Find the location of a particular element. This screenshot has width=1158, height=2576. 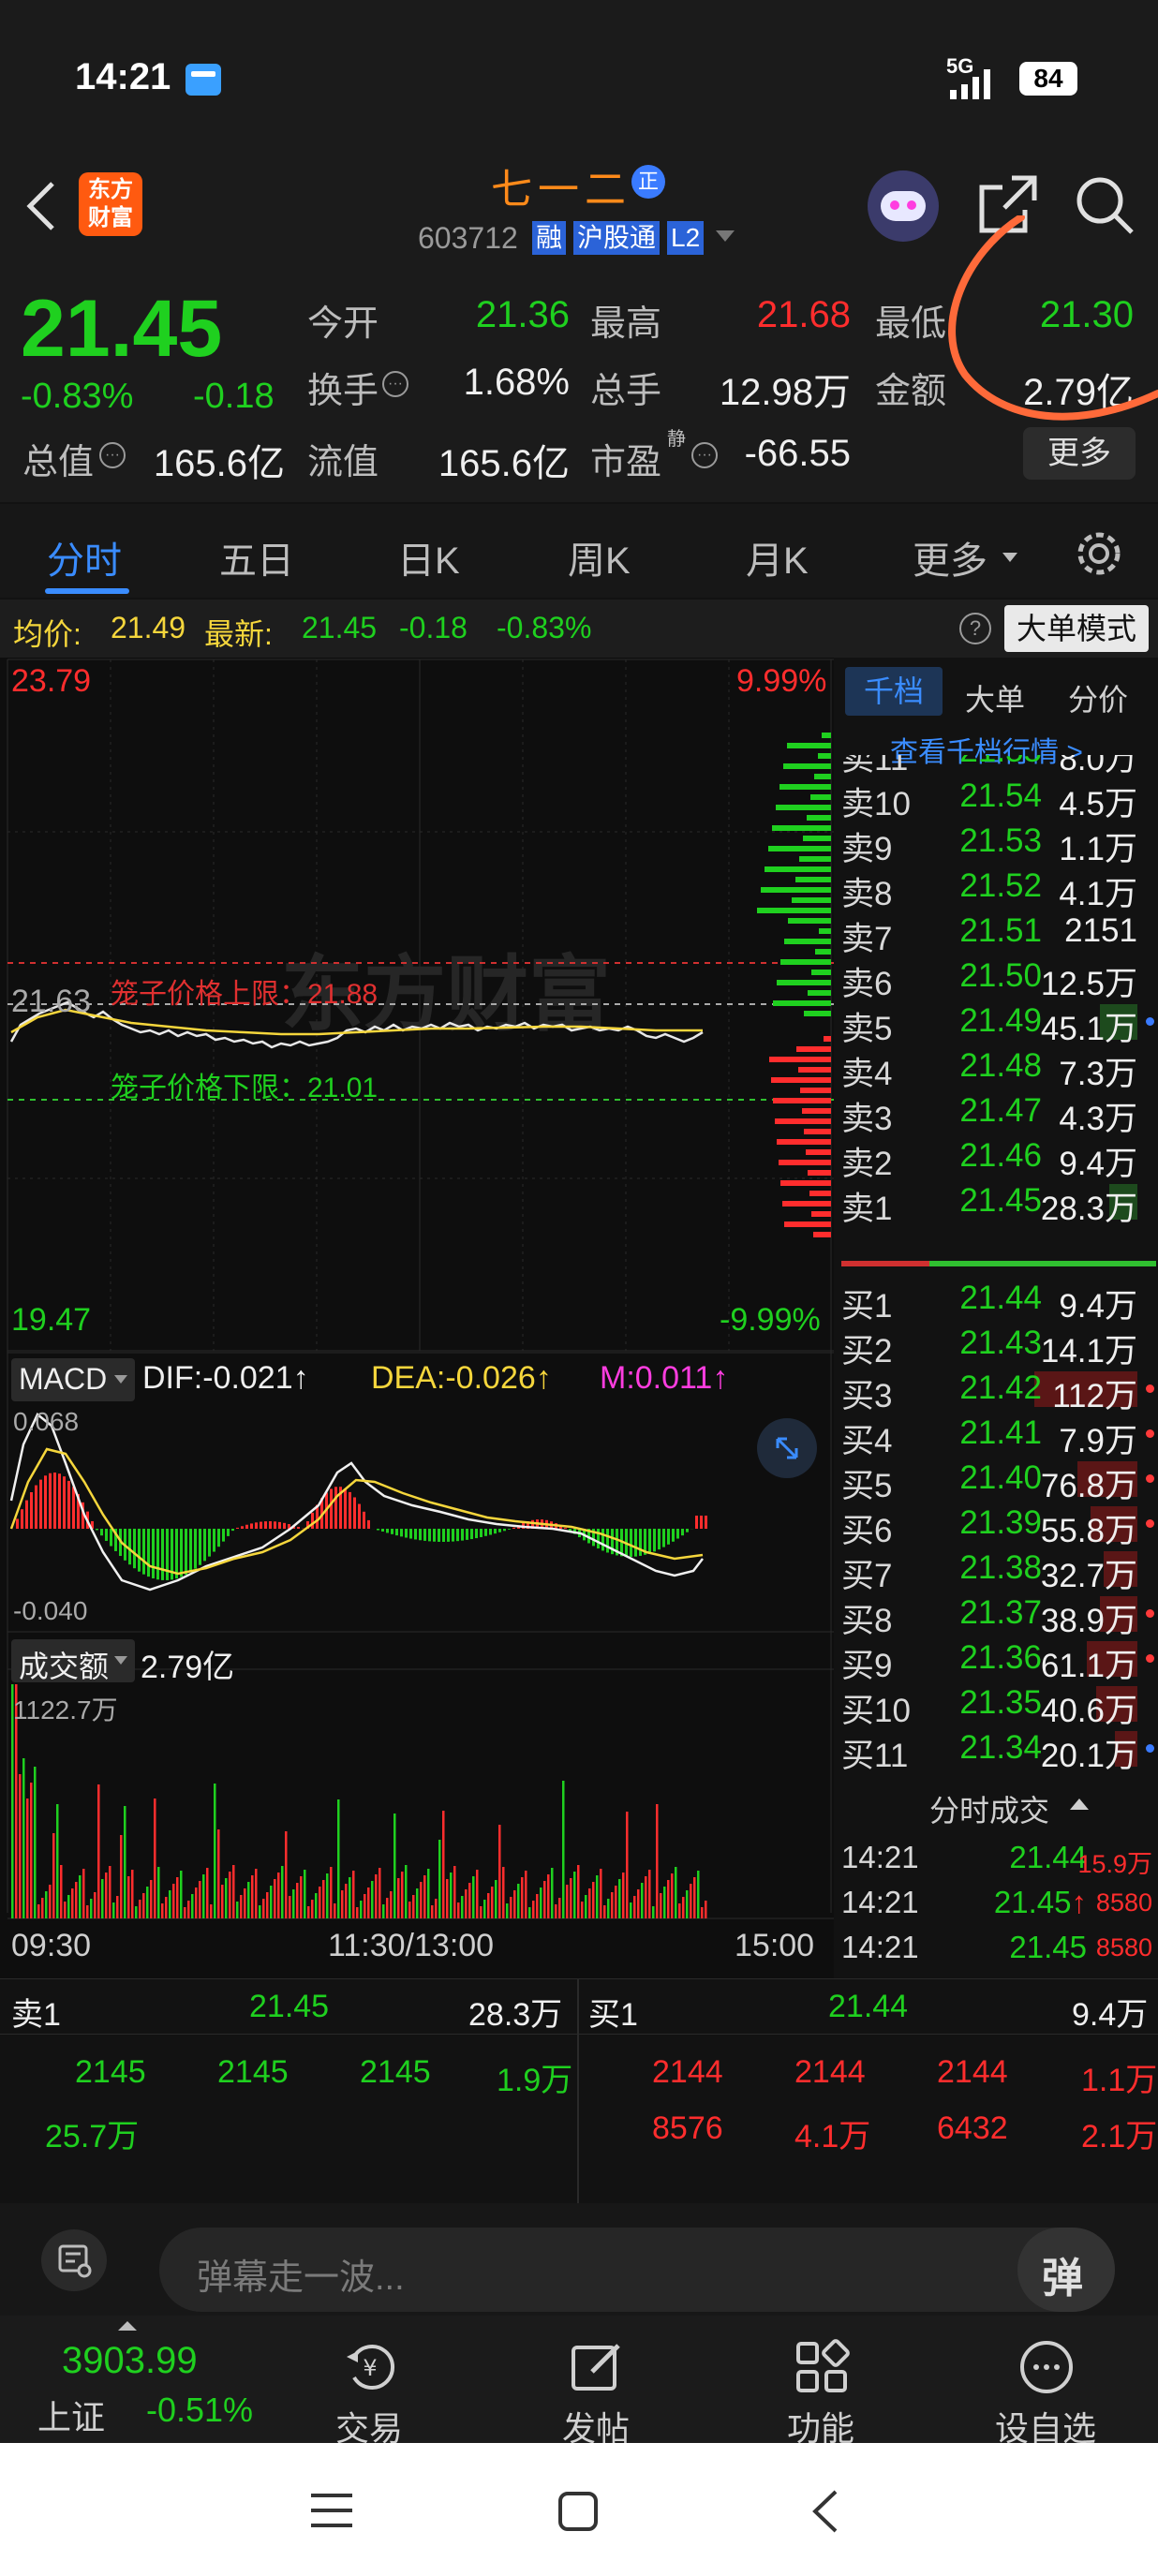

change-value: -0.18 is located at coordinates (234, 396).